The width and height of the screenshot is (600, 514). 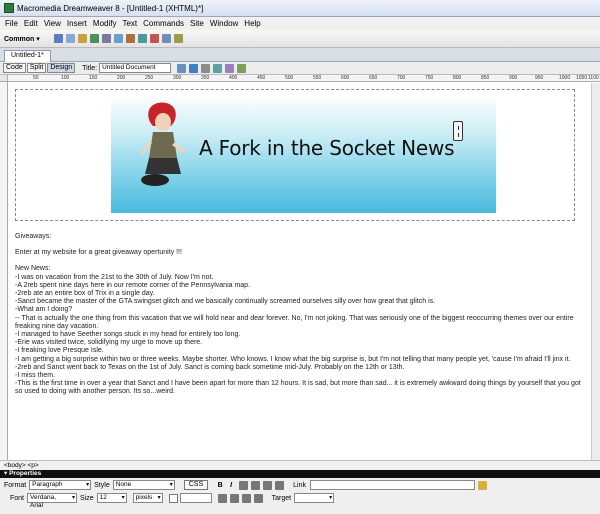 I want to click on ruler-origin, so click(x=4, y=78).